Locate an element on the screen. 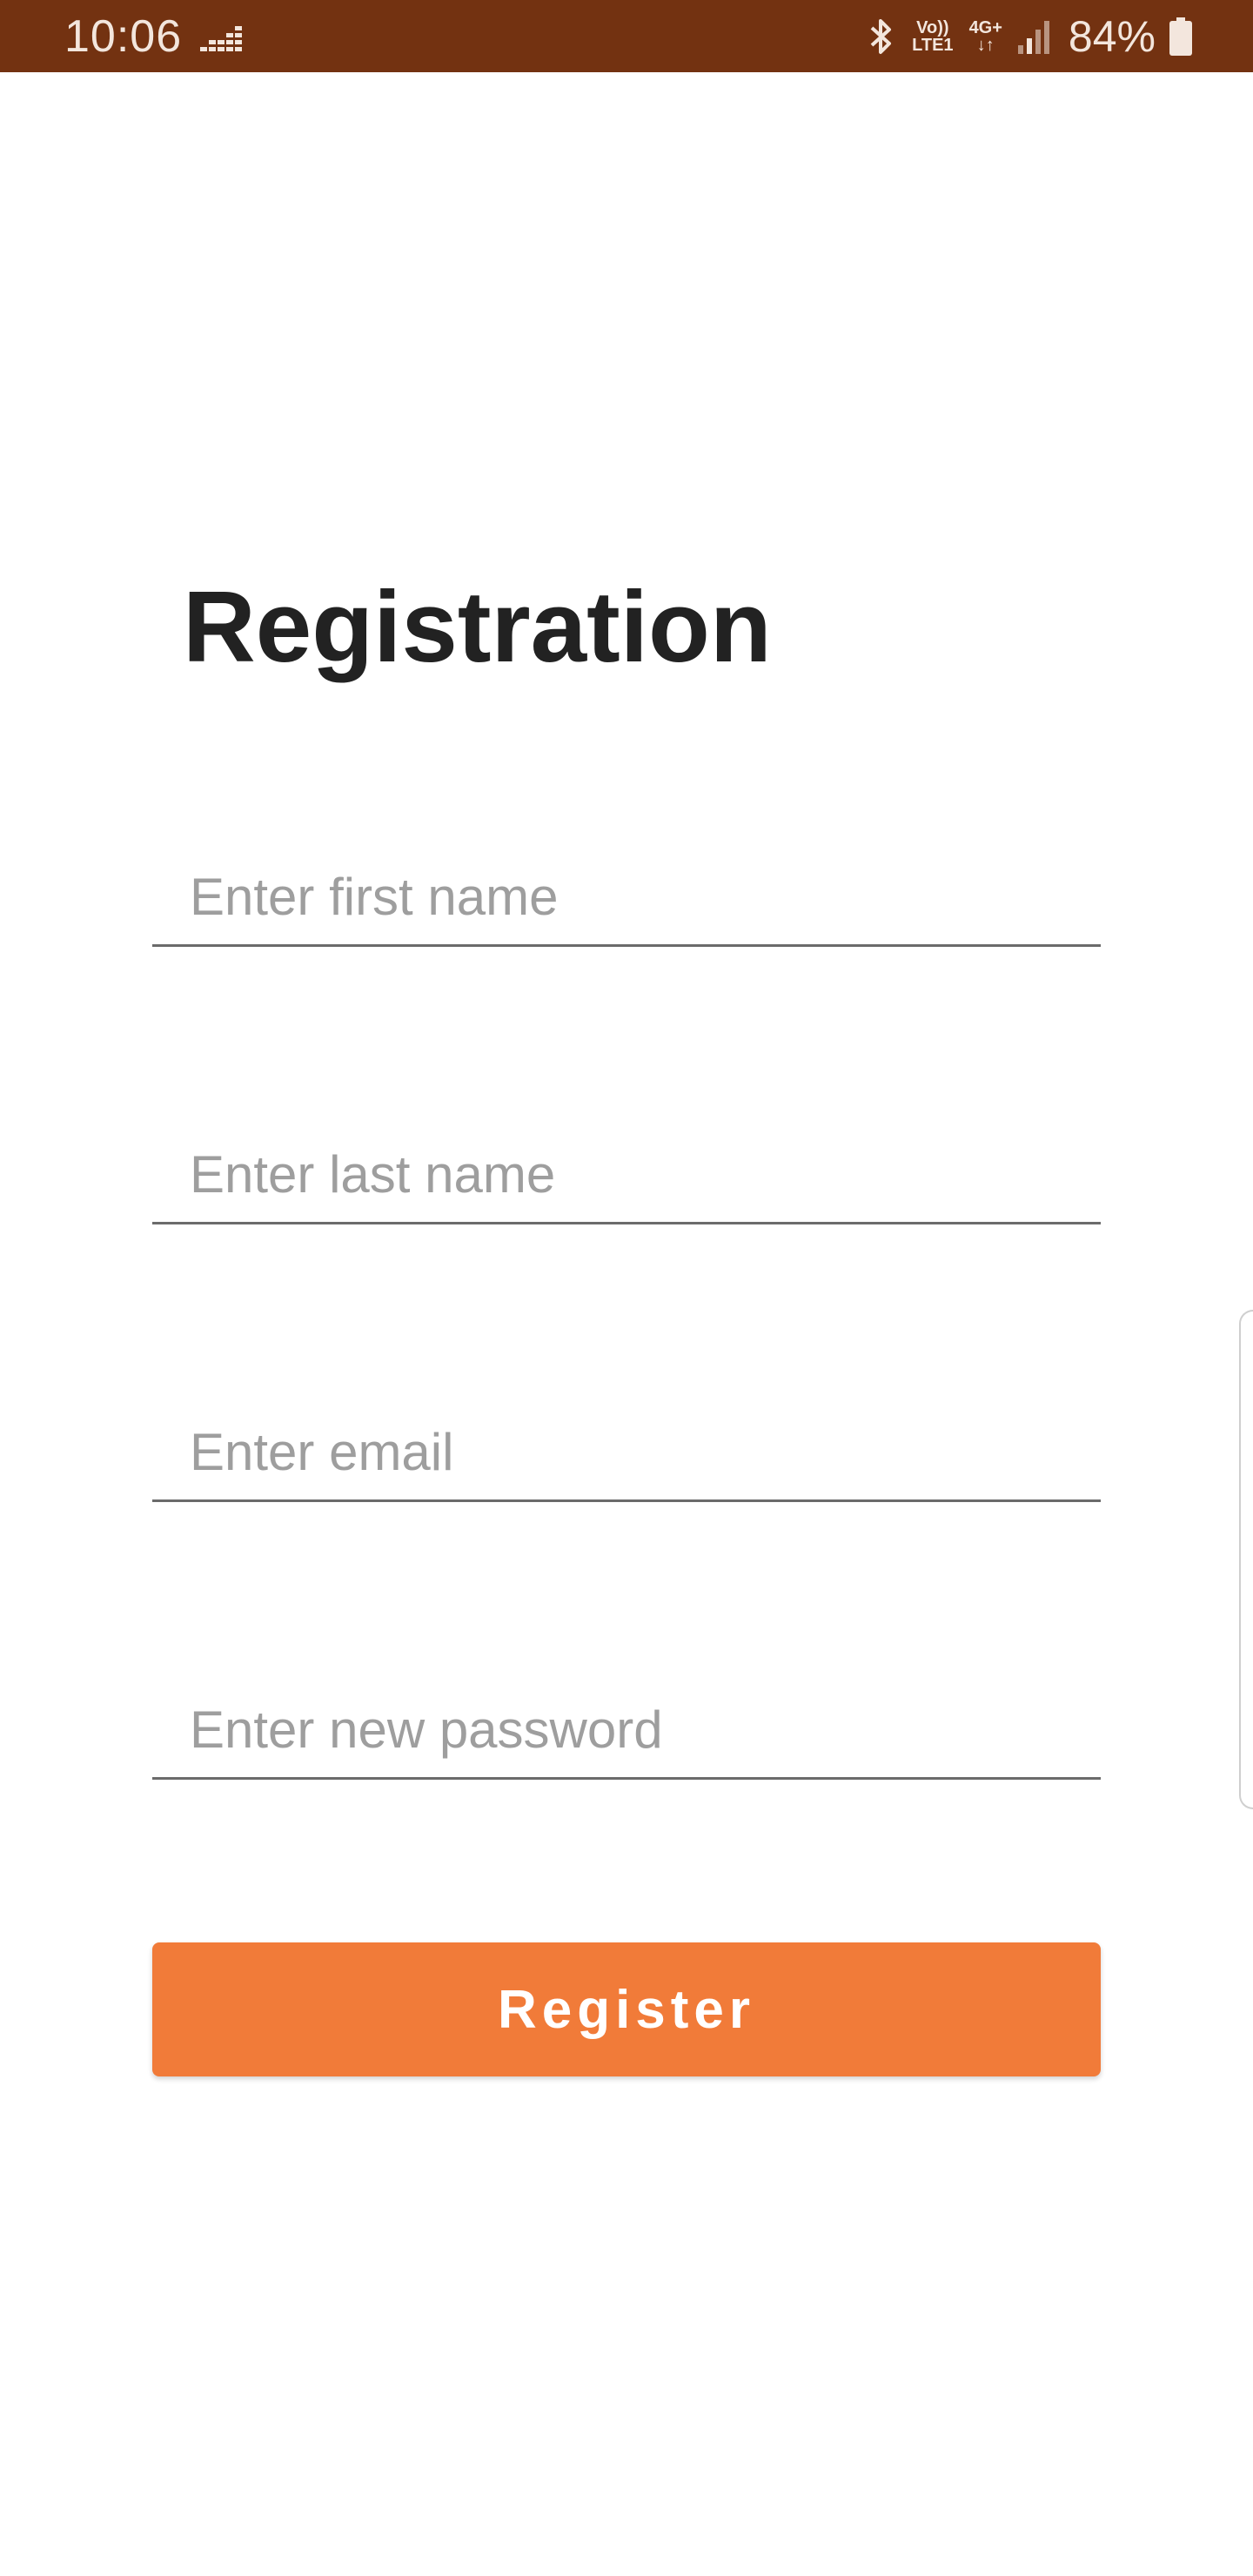 The width and height of the screenshot is (1253, 2576). battery-icon is located at coordinates (1180, 37).